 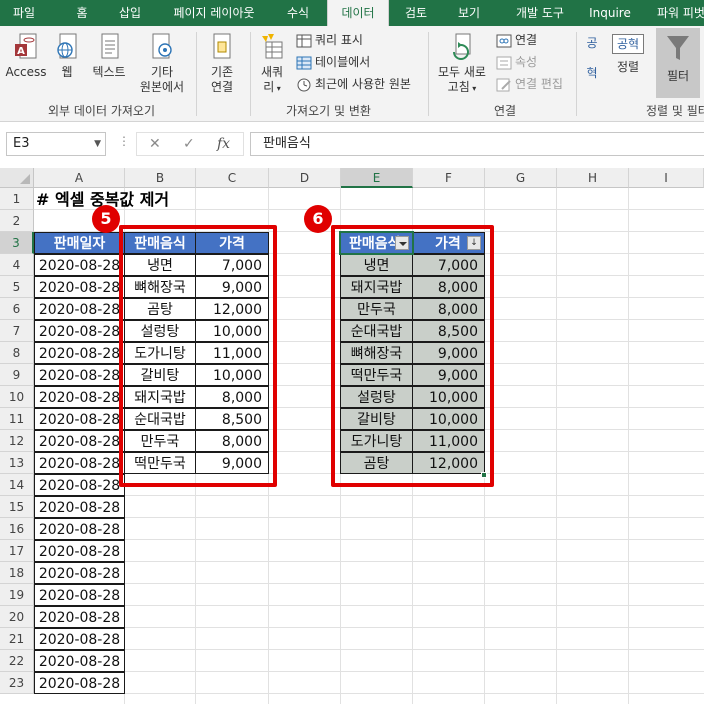 What do you see at coordinates (339, 40) in the screenshot?
I see `show-queries-label: 쿼리 표시` at bounding box center [339, 40].